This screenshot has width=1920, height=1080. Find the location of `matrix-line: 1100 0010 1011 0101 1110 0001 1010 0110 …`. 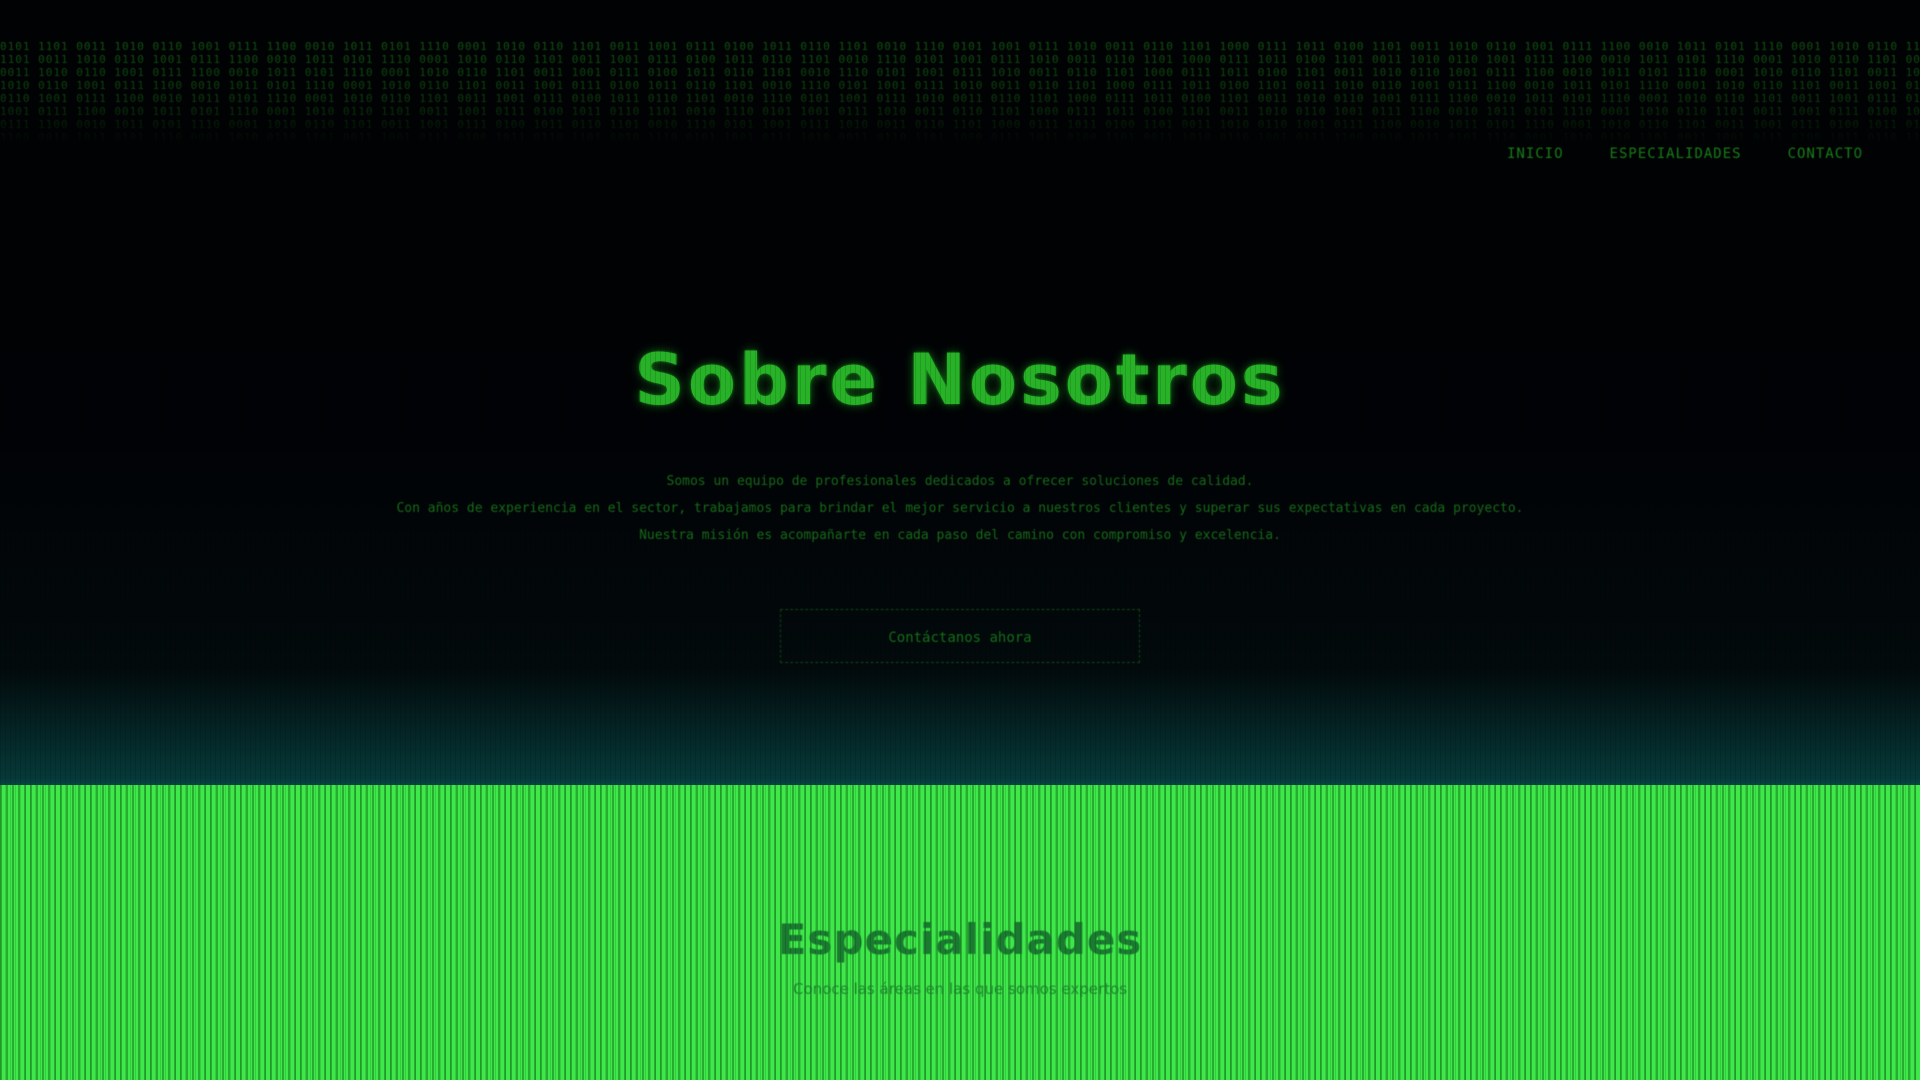

matrix-line: 1100 0010 1011 0101 1110 0001 1010 0110 … is located at coordinates (960, 137).